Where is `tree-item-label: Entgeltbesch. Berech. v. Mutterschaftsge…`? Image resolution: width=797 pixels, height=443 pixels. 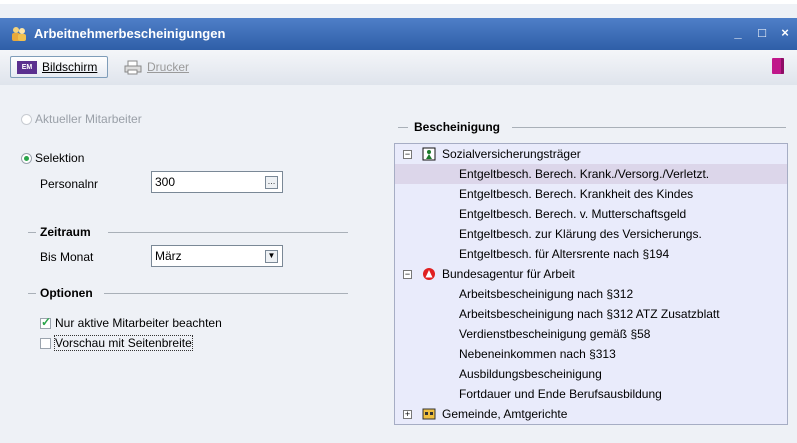 tree-item-label: Entgeltbesch. Berech. v. Mutterschaftsge… is located at coordinates (573, 214).